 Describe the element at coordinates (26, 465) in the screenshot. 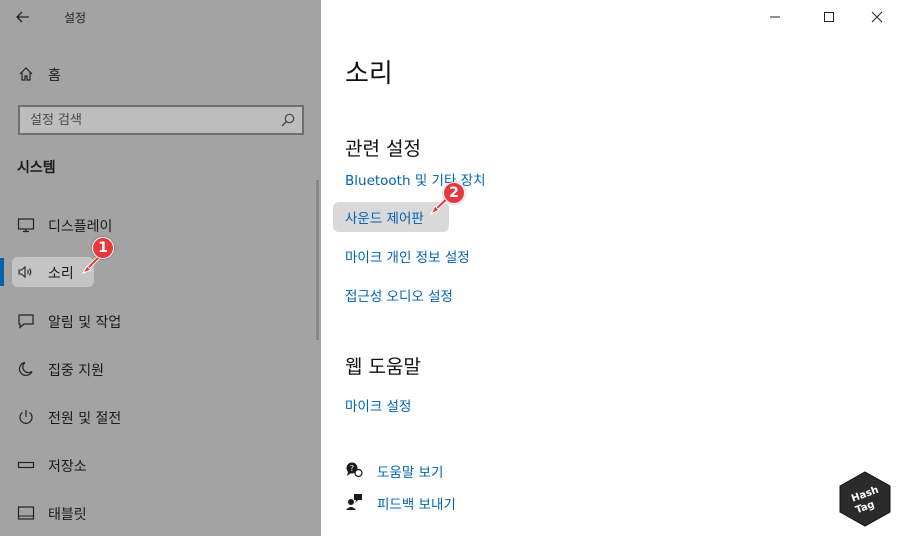

I see `storage-icon` at that location.